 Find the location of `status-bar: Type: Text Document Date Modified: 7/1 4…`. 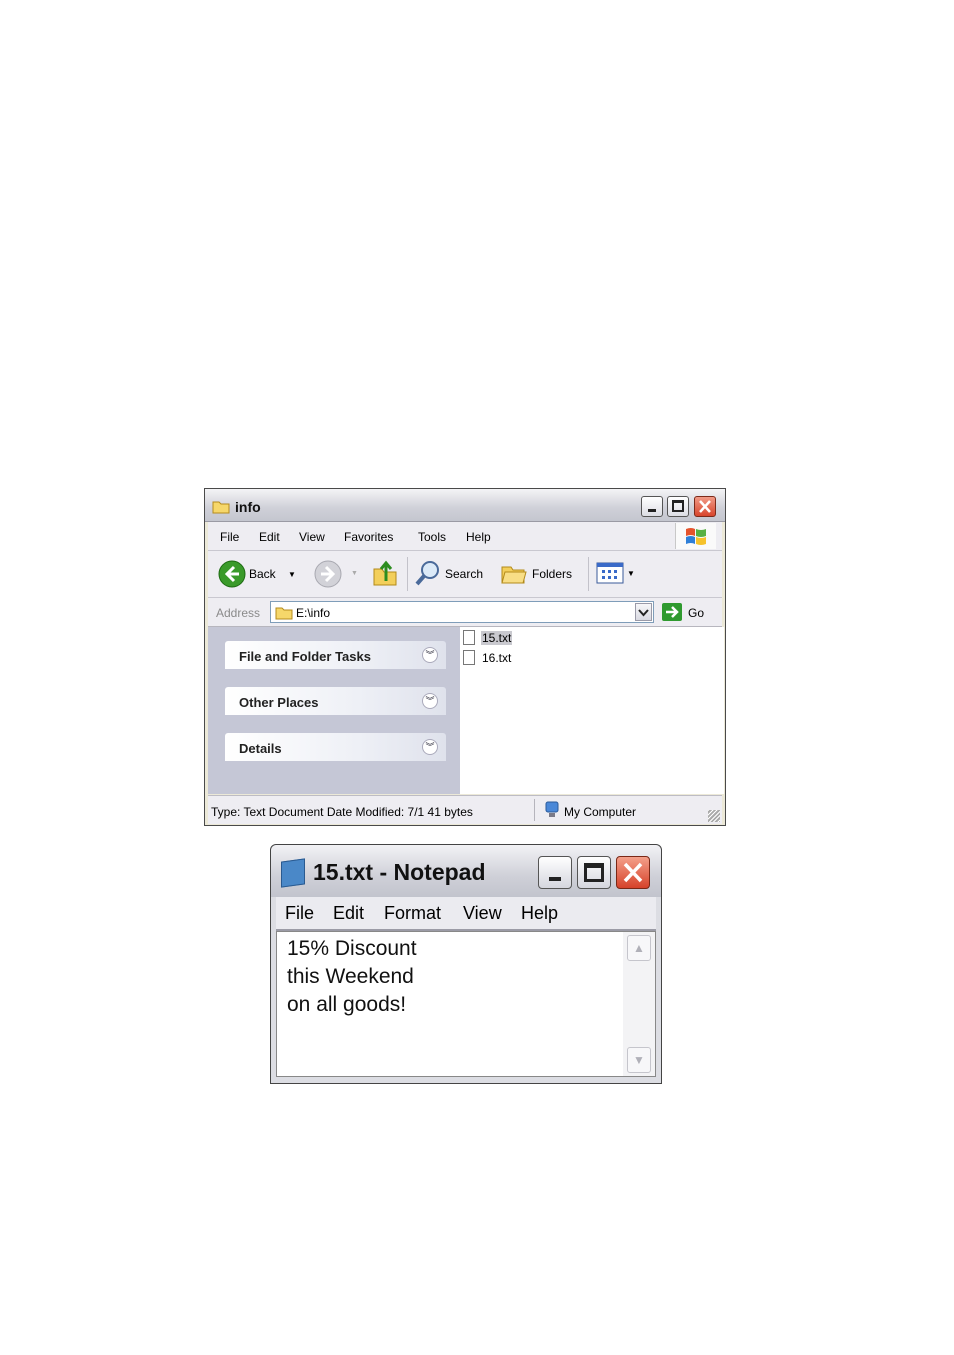

status-bar: Type: Text Document Date Modified: 7/1 4… is located at coordinates (465, 809).